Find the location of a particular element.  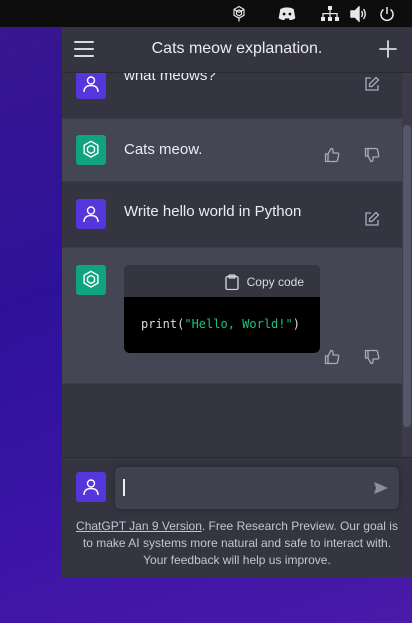

copy-code-button: Copy code is located at coordinates (264, 282).